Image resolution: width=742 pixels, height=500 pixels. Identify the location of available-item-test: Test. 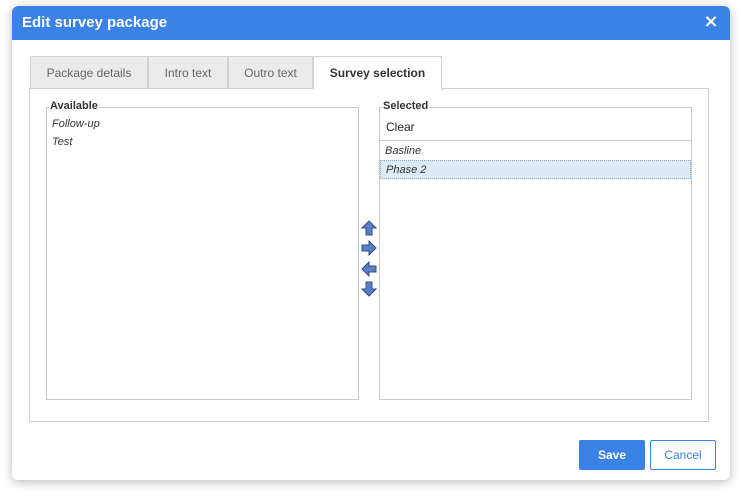
(62, 142).